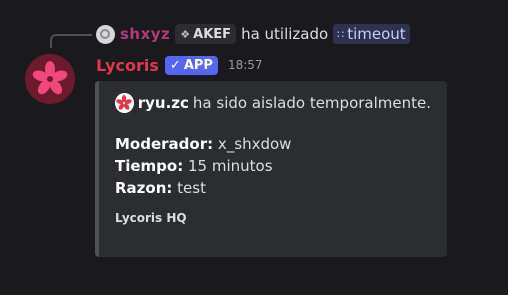 The width and height of the screenshot is (508, 295). I want to click on reply-action-text: ha utilizado, so click(285, 34).